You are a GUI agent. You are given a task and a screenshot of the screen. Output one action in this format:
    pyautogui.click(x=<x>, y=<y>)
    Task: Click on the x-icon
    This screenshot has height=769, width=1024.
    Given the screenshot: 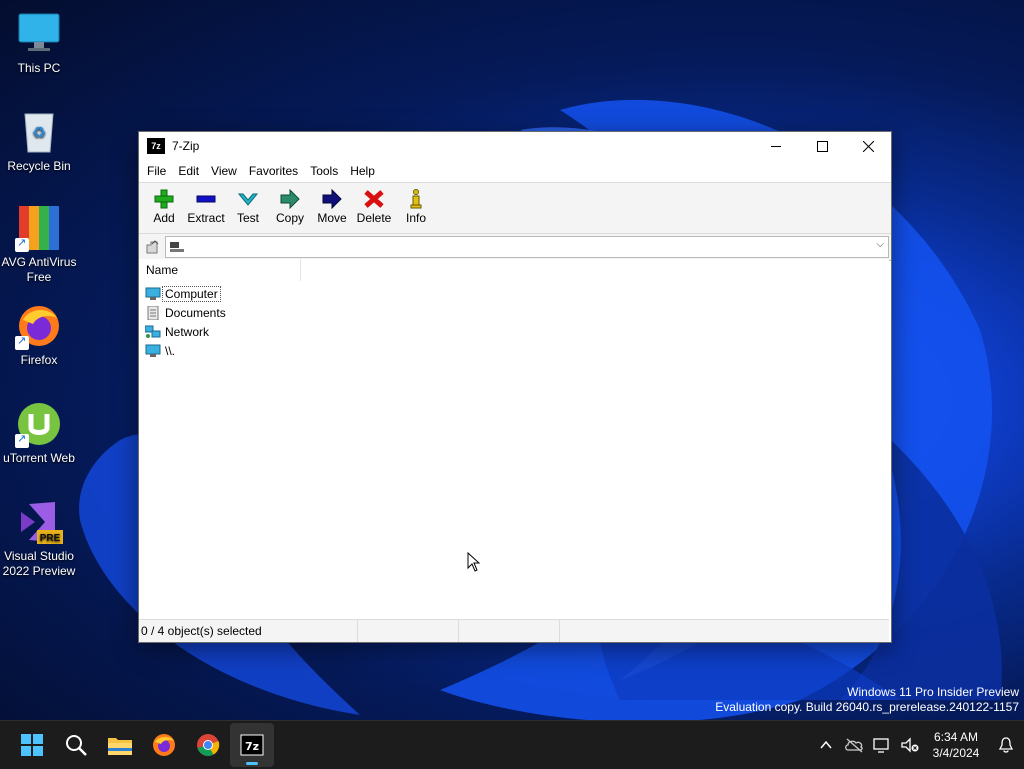 What is the action you would take?
    pyautogui.click(x=374, y=199)
    